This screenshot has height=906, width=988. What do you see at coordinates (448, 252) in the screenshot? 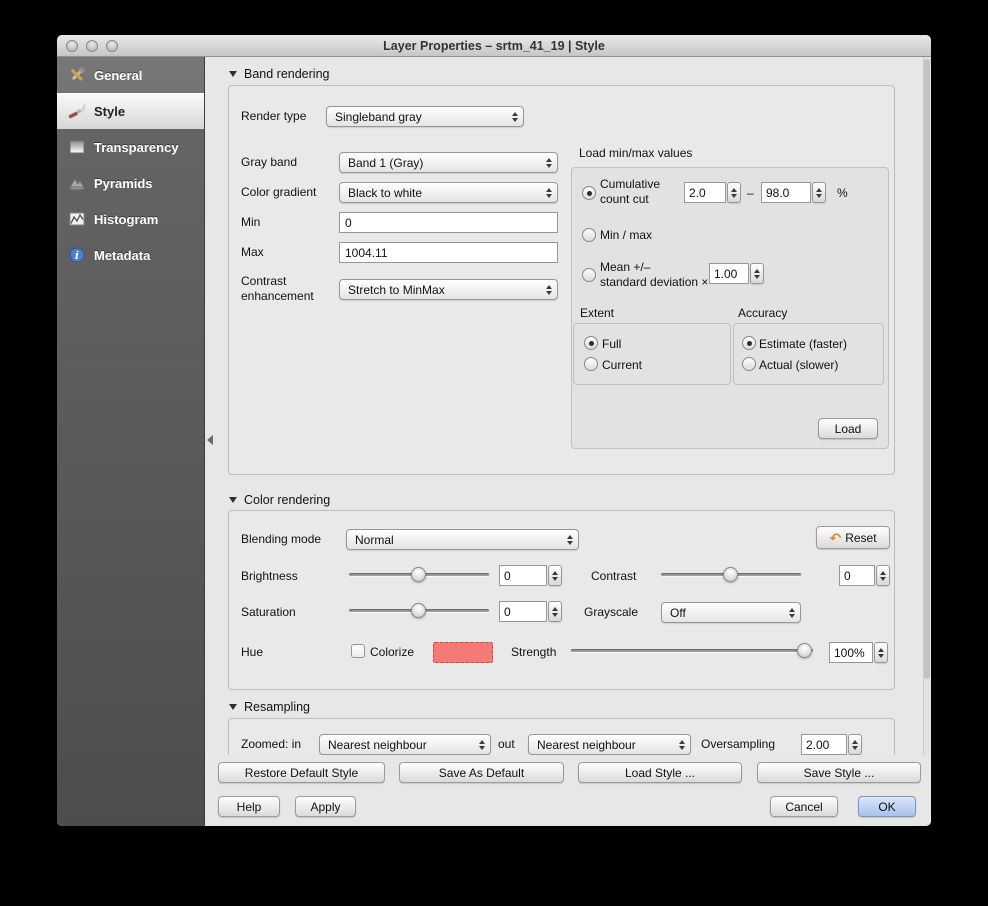
I see `max-input` at bounding box center [448, 252].